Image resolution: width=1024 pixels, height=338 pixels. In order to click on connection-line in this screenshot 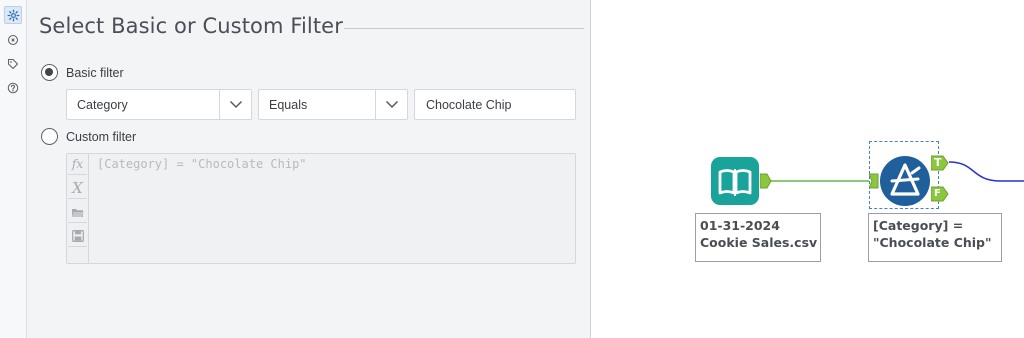, I will do `click(986, 171)`.